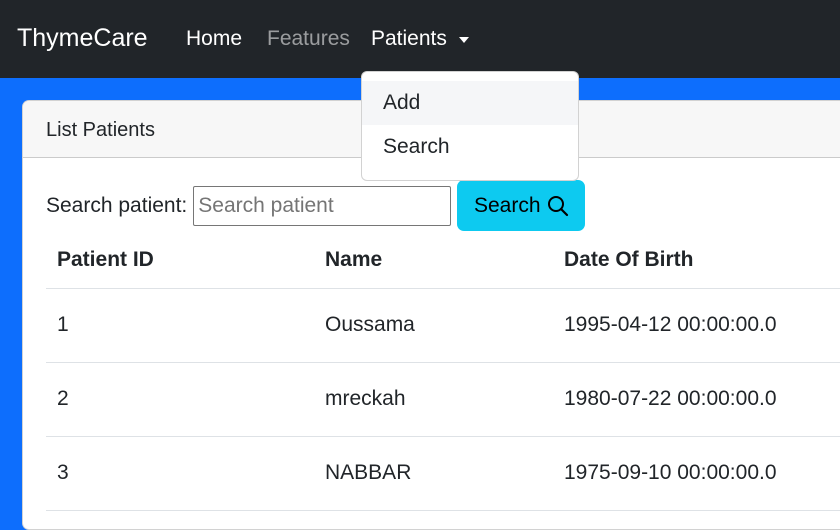 Image resolution: width=840 pixels, height=530 pixels. What do you see at coordinates (507, 205) in the screenshot?
I see `search-button-label: Search` at bounding box center [507, 205].